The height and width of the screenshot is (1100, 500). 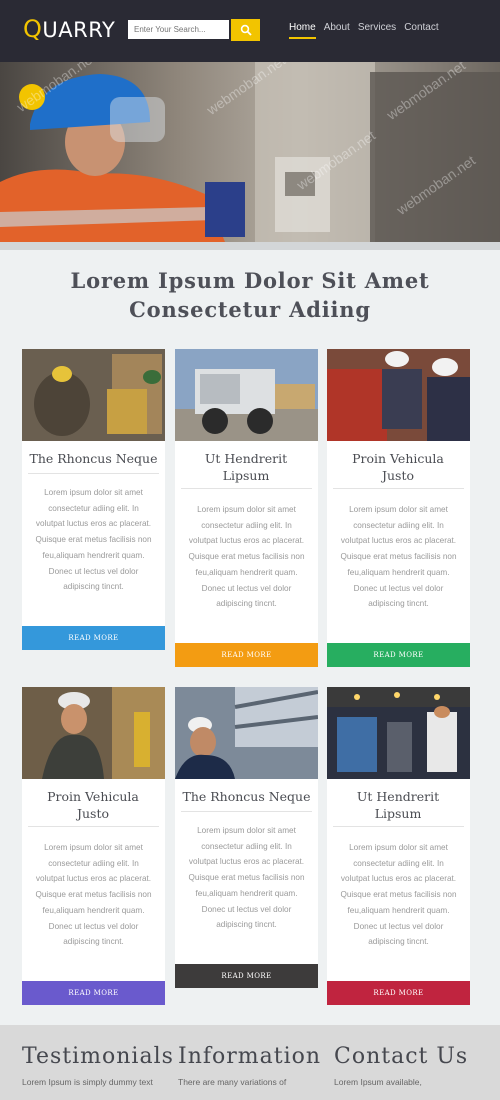 I want to click on footer-text: Lorem Ipsum is simply dummy text, so click(x=87, y=1082).